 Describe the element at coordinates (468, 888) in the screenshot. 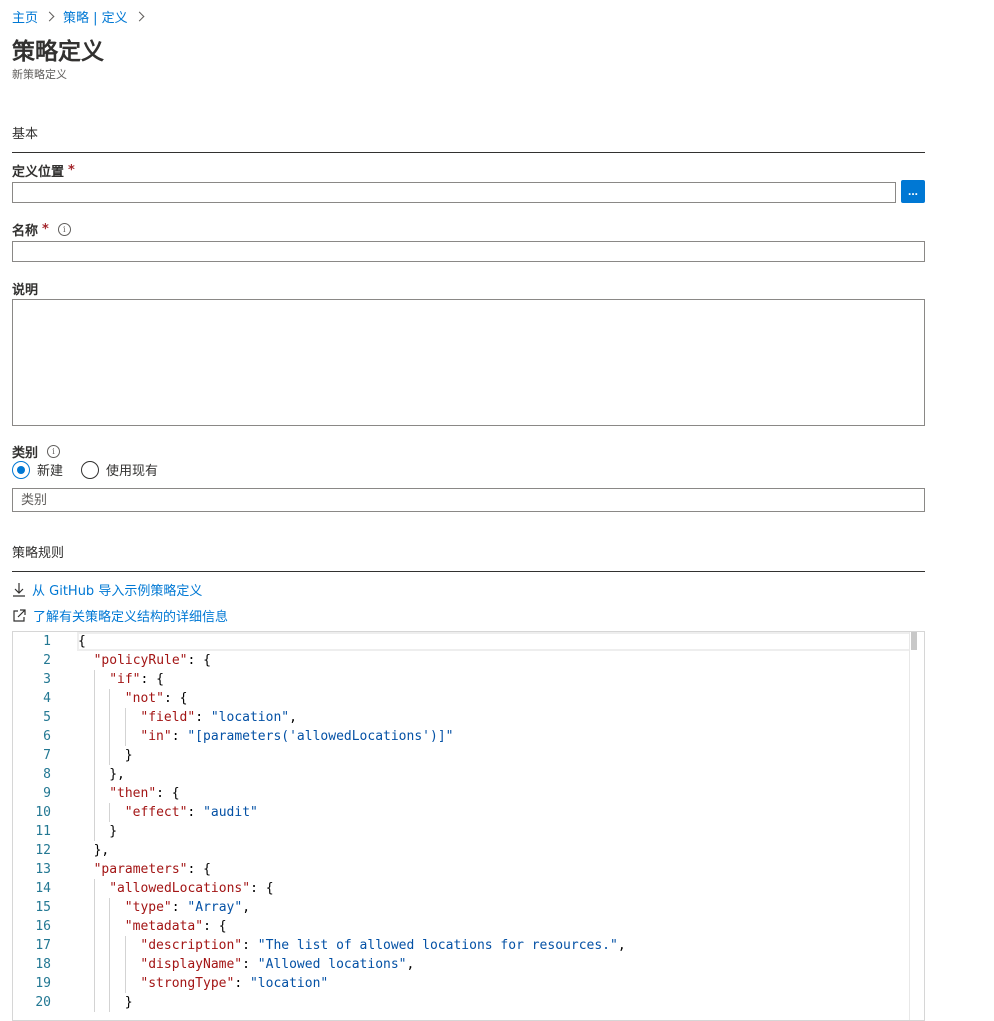

I see `code-line: 14 "allowedLocations": {` at that location.